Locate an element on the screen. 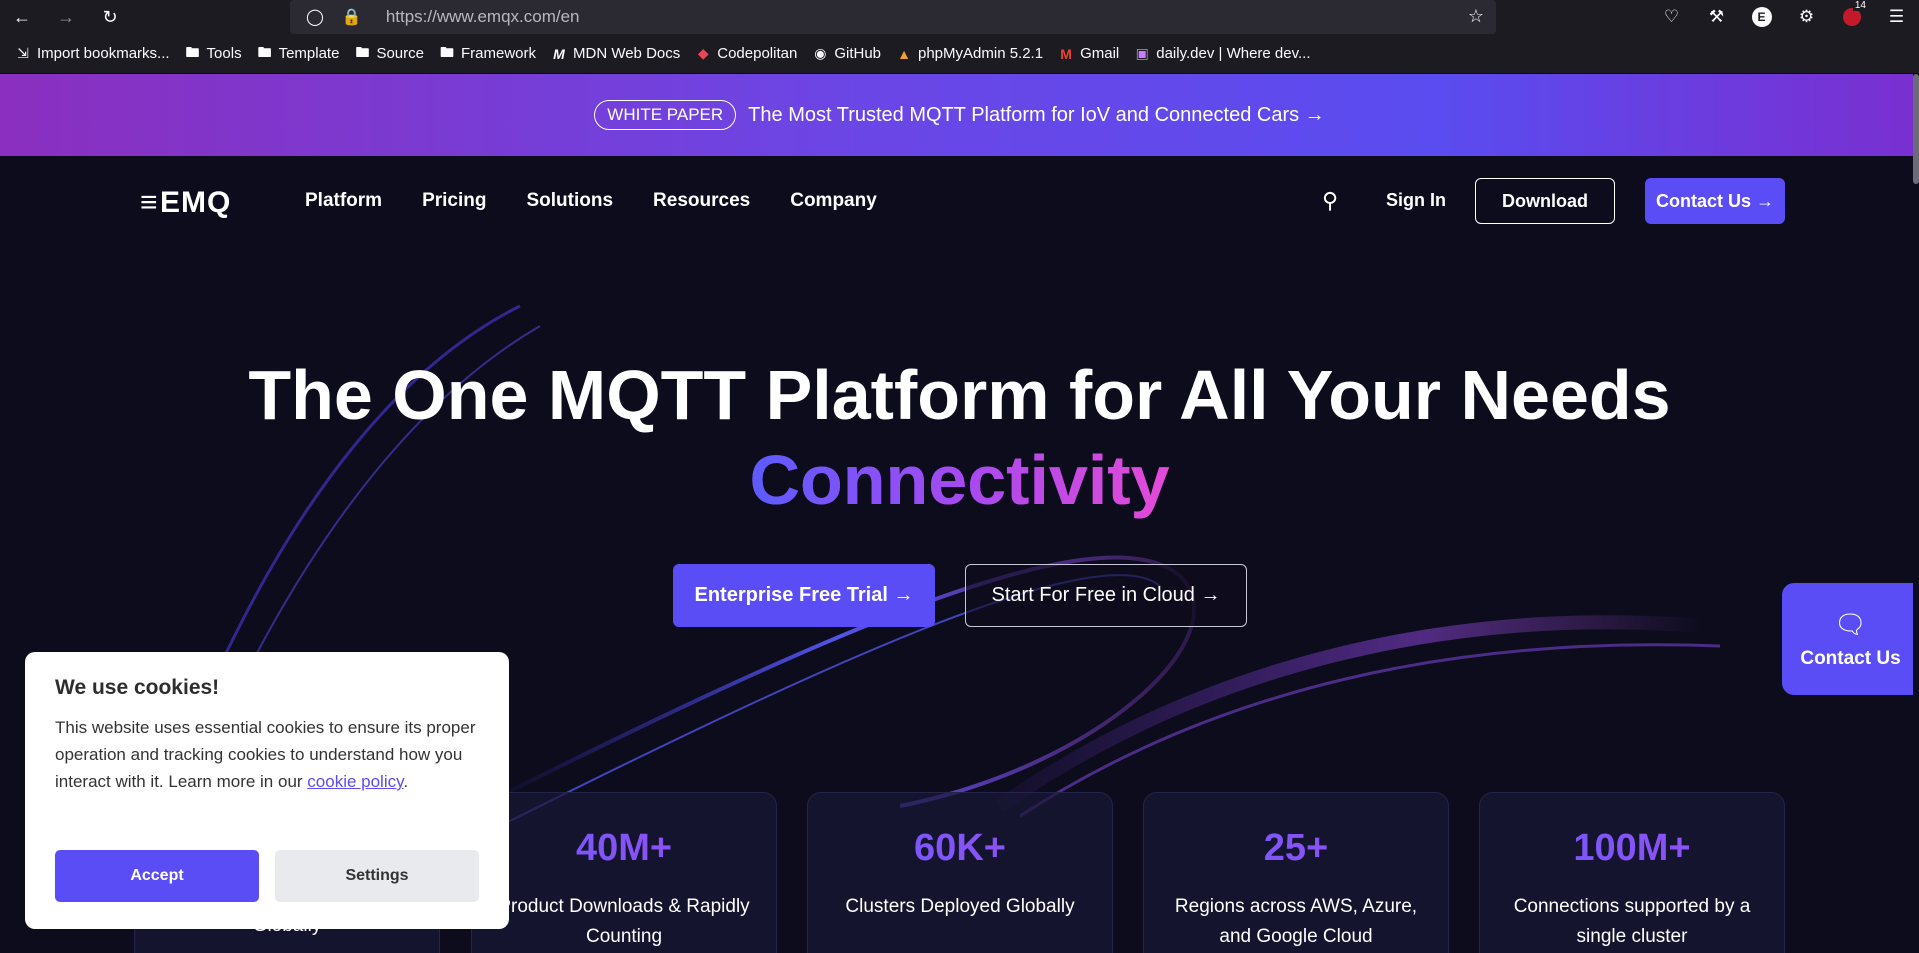 This screenshot has width=1919, height=953. pocket-icon: ♡ is located at coordinates (1671, 17).